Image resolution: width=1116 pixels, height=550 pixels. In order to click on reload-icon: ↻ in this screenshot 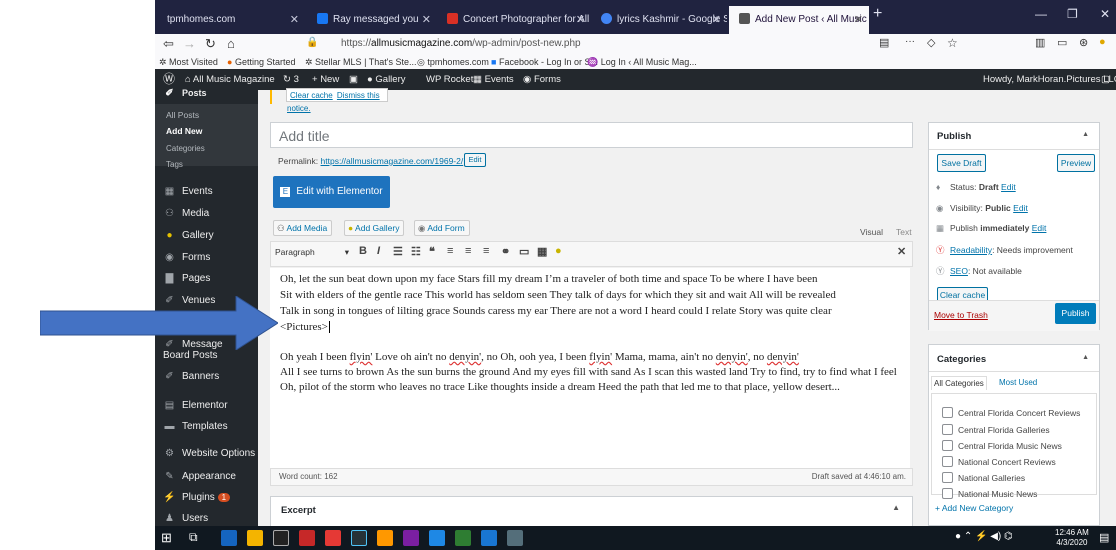, I will do `click(210, 44)`.